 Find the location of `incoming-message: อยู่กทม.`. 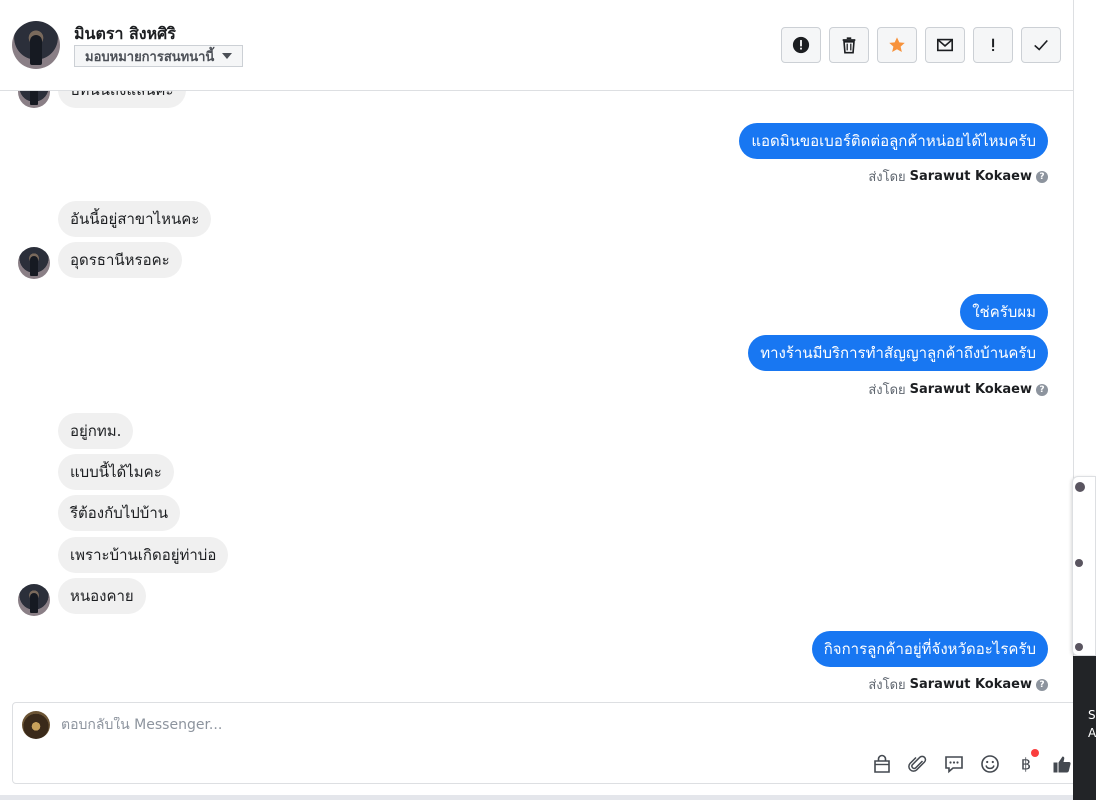

incoming-message: อยู่กทม. is located at coordinates (96, 431).